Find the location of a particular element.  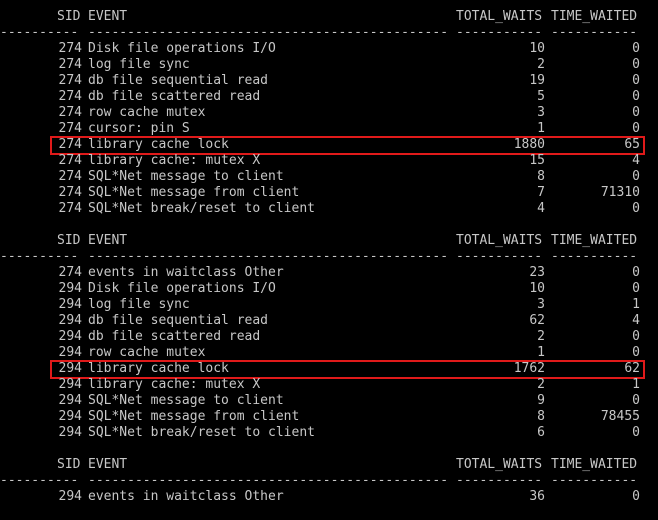

table-row: 274 SQL*Net break/reset to client 4 0 is located at coordinates (329, 209).